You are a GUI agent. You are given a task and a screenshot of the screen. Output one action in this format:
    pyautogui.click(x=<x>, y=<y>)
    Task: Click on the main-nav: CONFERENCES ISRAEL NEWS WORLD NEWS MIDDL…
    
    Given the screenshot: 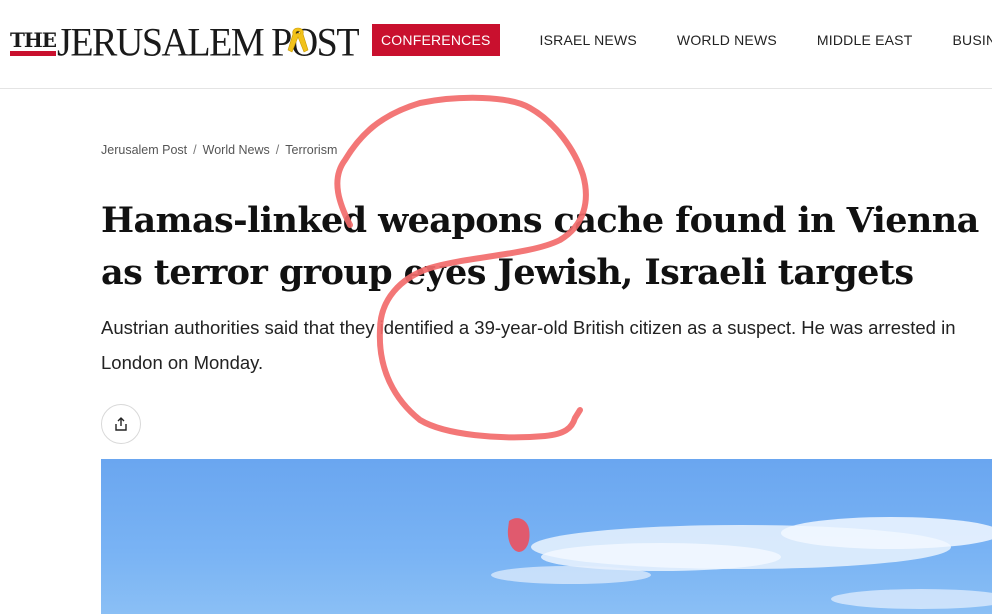 What is the action you would take?
    pyautogui.click(x=682, y=40)
    